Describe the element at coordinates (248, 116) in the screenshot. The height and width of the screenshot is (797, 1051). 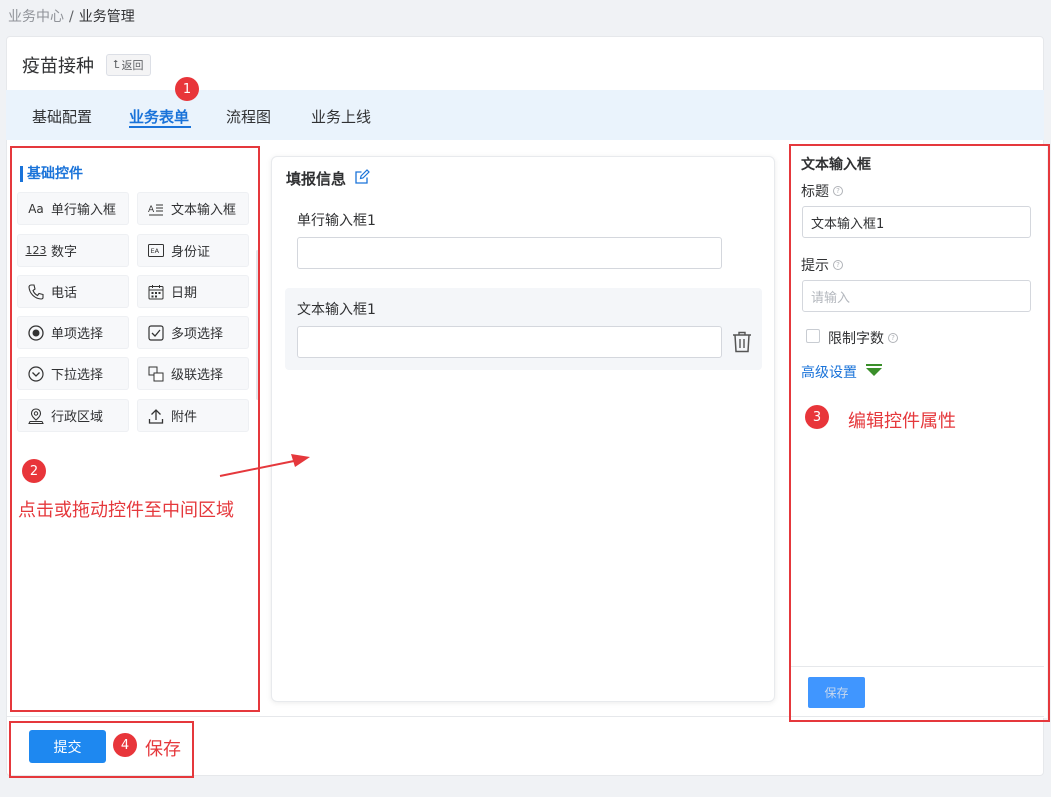
I see `tab-flowchart: 流程图` at that location.